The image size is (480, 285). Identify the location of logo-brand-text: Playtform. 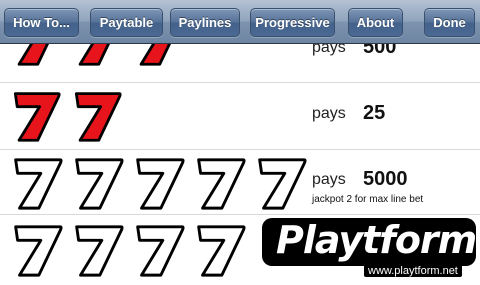
(376, 240).